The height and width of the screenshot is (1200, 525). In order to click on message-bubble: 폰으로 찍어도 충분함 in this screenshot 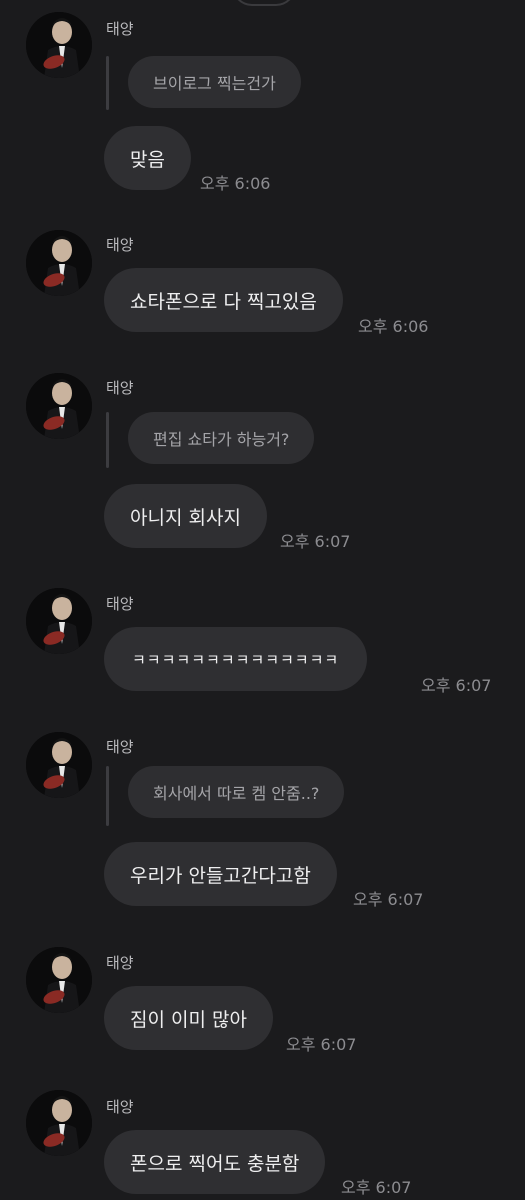, I will do `click(215, 1162)`.